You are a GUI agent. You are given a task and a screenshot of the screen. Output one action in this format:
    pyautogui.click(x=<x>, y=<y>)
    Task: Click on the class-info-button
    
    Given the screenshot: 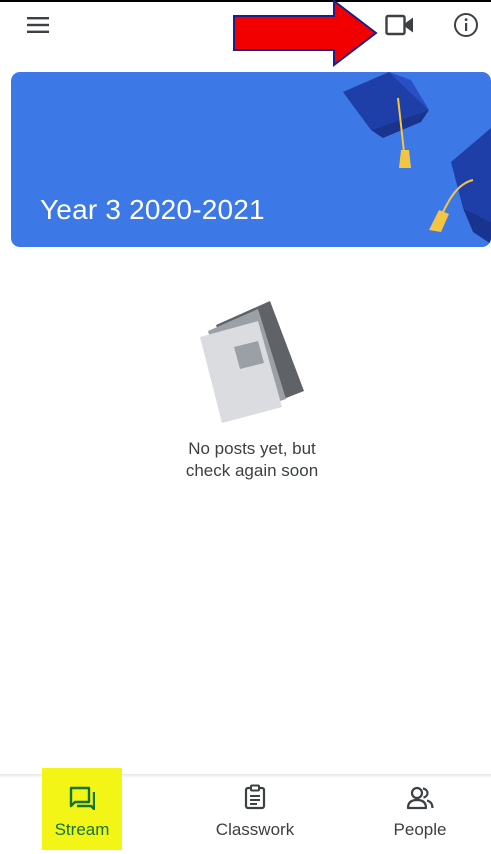 What is the action you would take?
    pyautogui.click(x=466, y=25)
    